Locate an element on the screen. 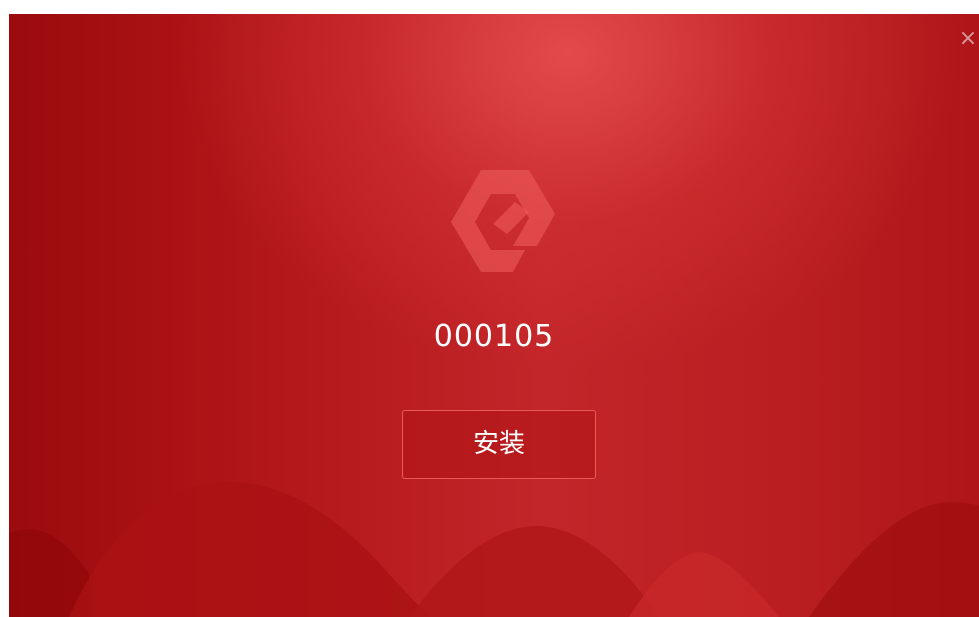 Image resolution: width=979 pixels, height=617 pixels. close-icon: × is located at coordinates (968, 38).